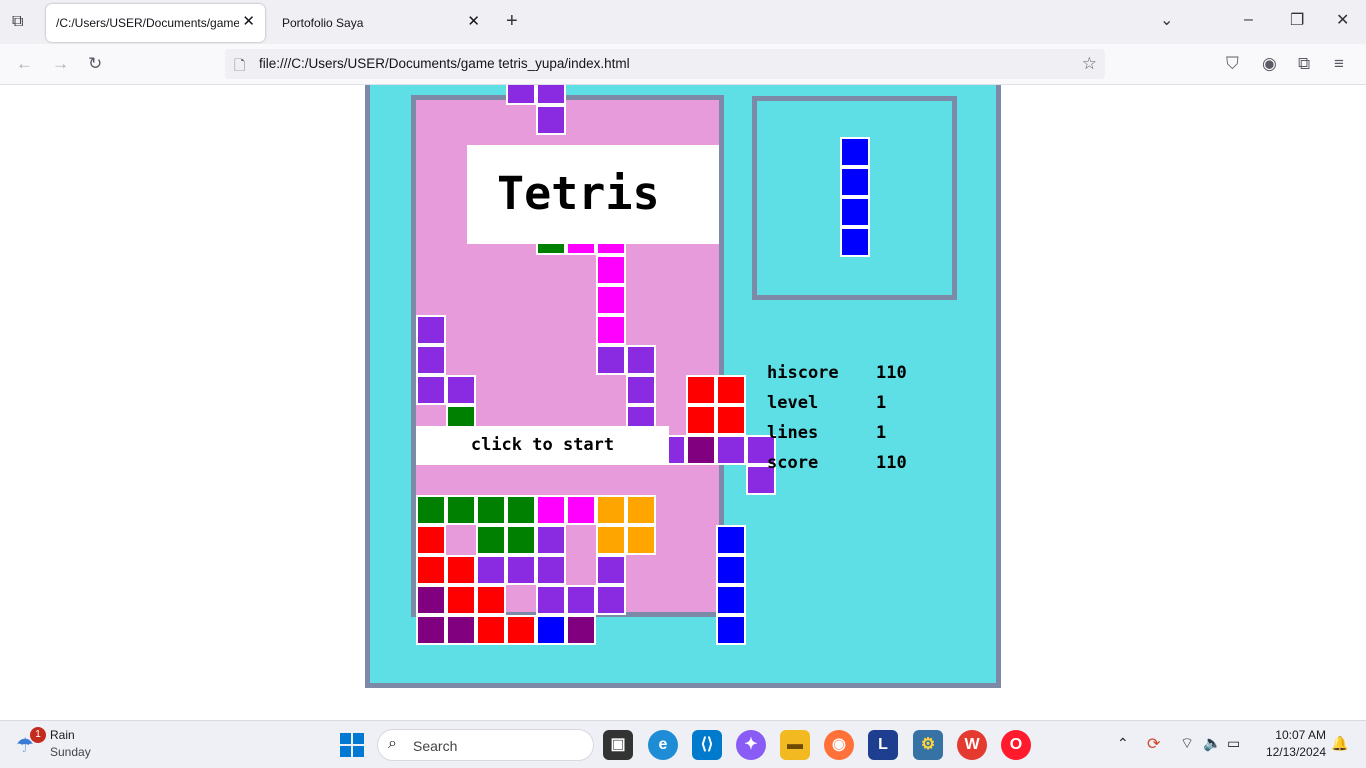 This screenshot has width=1366, height=768. I want to click on opera-icon: O, so click(1016, 745).